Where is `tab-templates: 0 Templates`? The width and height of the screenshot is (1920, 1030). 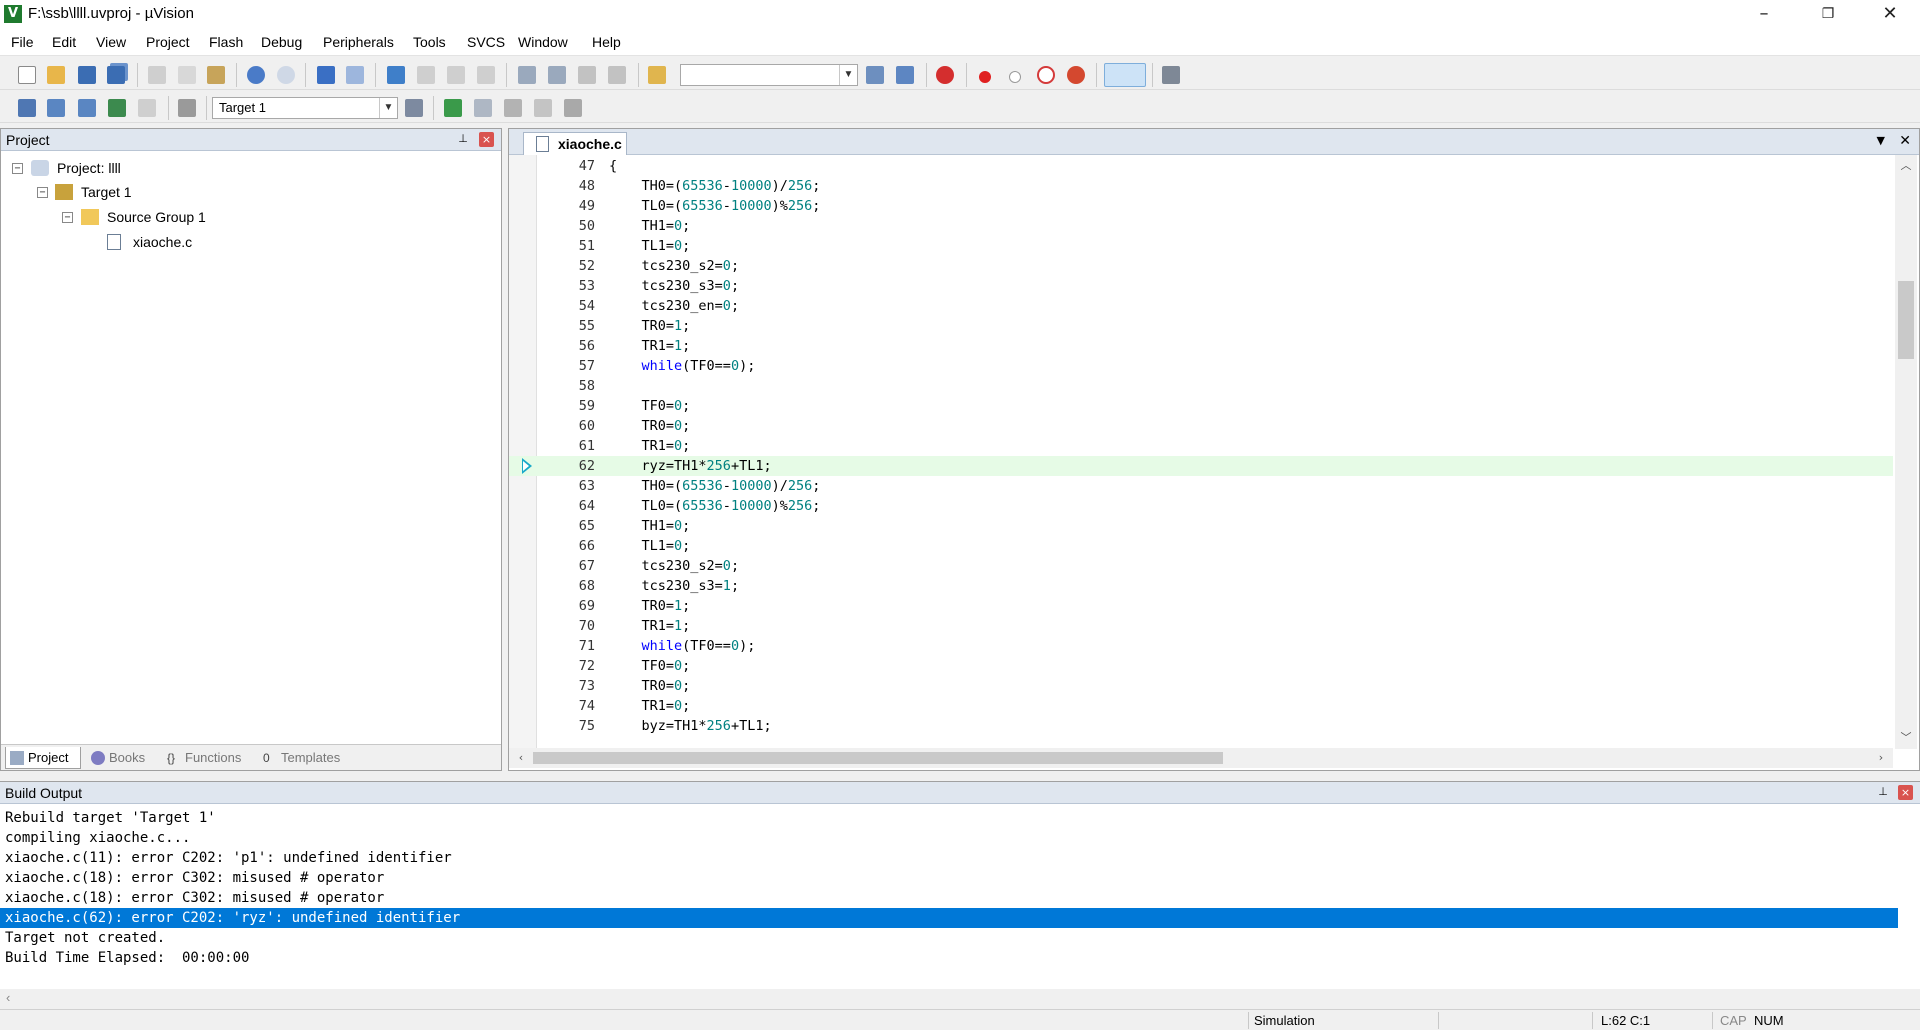
tab-templates: 0 Templates is located at coordinates (307, 758).